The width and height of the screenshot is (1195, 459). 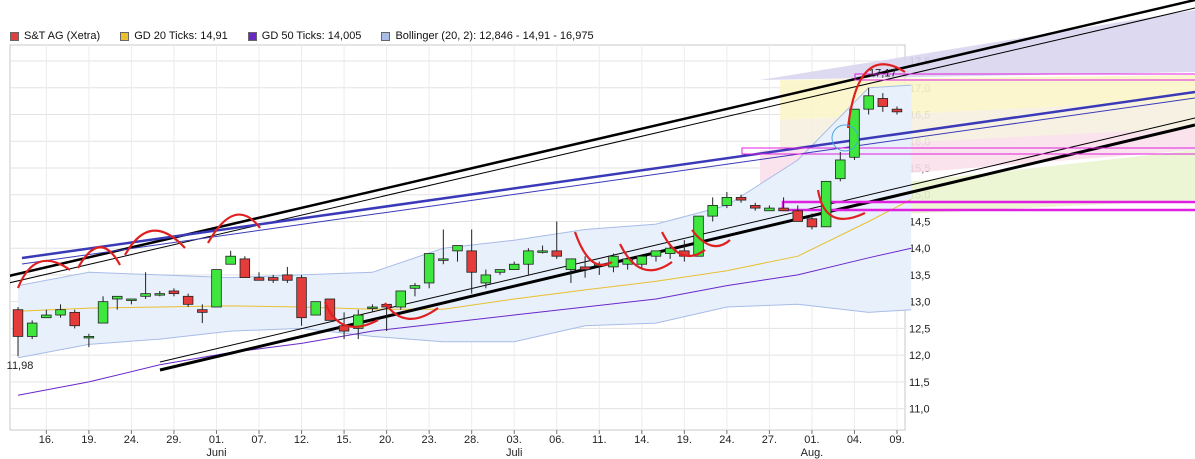 I want to click on x-tick-label: 15., so click(x=343, y=440).